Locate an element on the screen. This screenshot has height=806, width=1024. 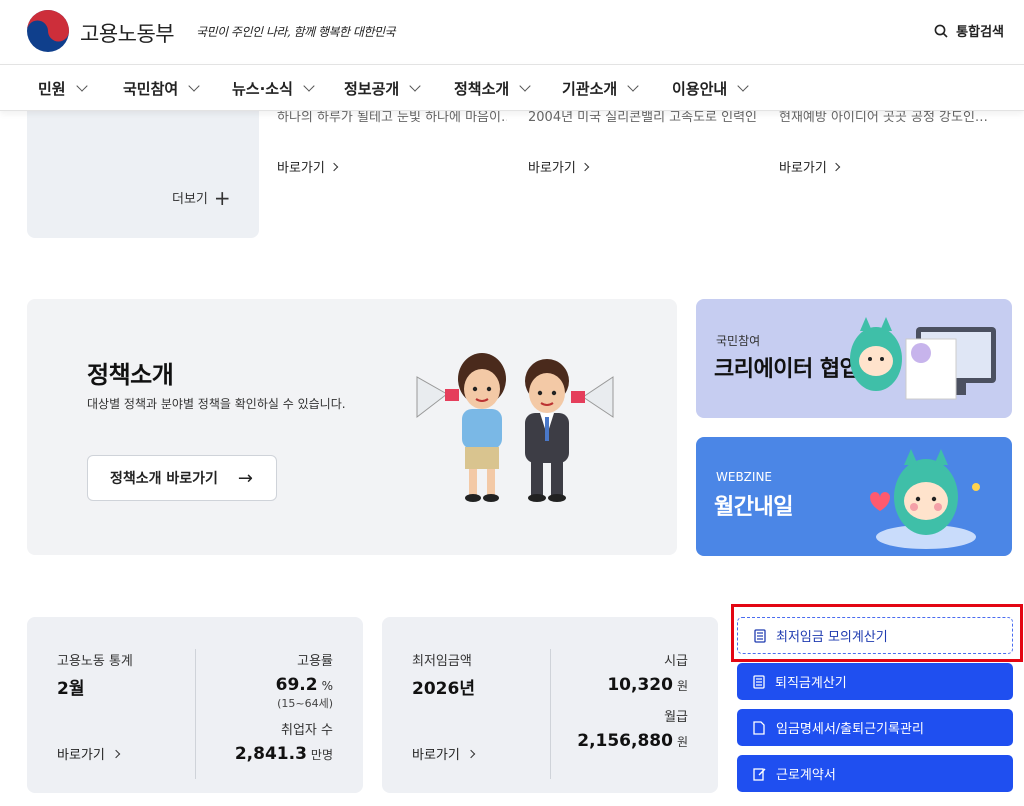
nav-item-guide: 이용안내 is located at coordinates (710, 88).